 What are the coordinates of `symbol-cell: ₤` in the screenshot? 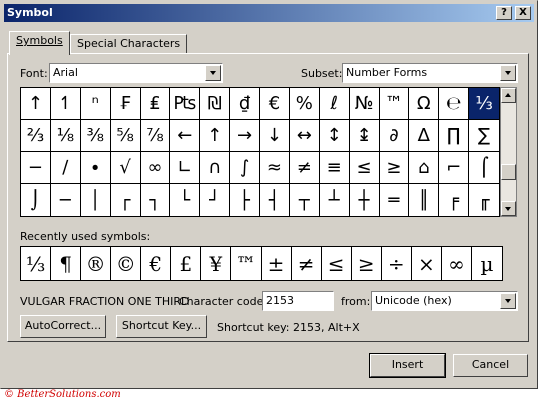 It's located at (155, 104).